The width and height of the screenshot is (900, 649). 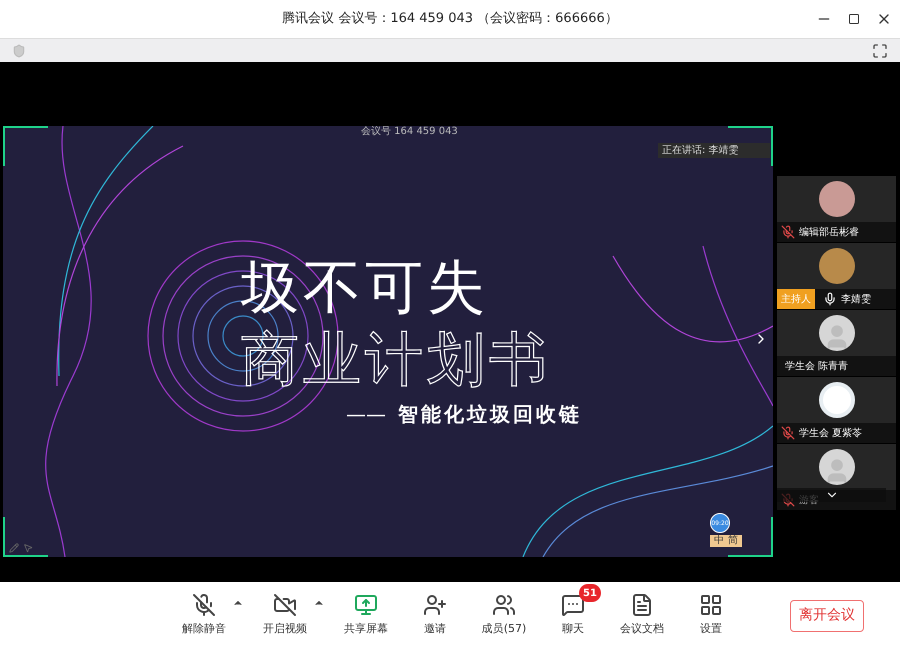 I want to click on participant-name: 学生会 夏紫苓, so click(x=830, y=433).